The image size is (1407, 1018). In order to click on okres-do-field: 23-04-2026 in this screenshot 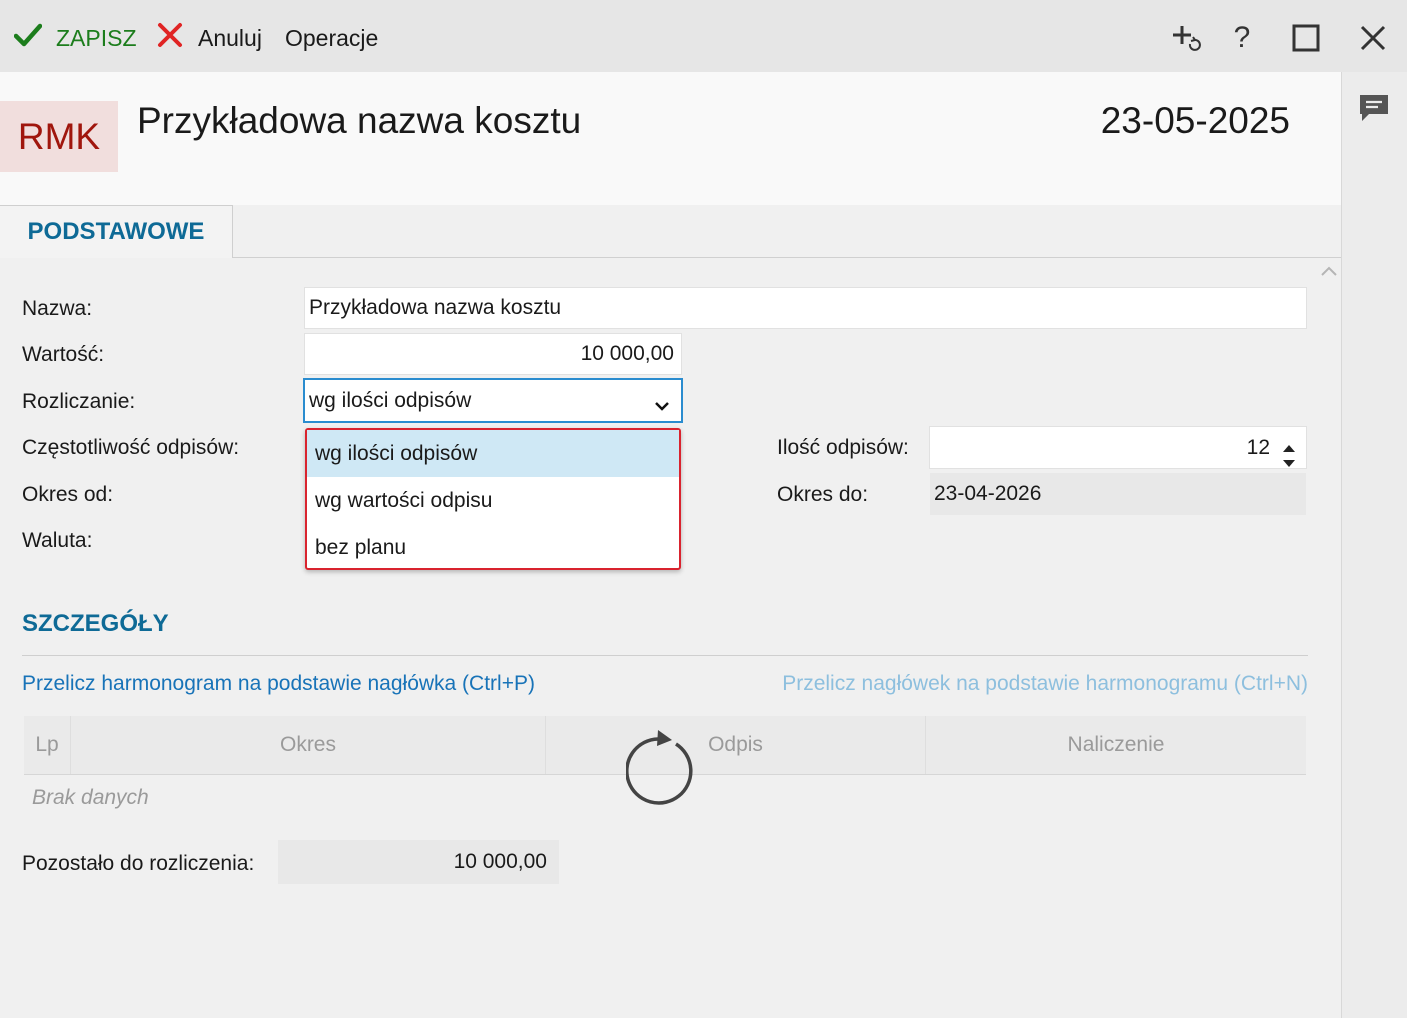, I will do `click(1118, 494)`.